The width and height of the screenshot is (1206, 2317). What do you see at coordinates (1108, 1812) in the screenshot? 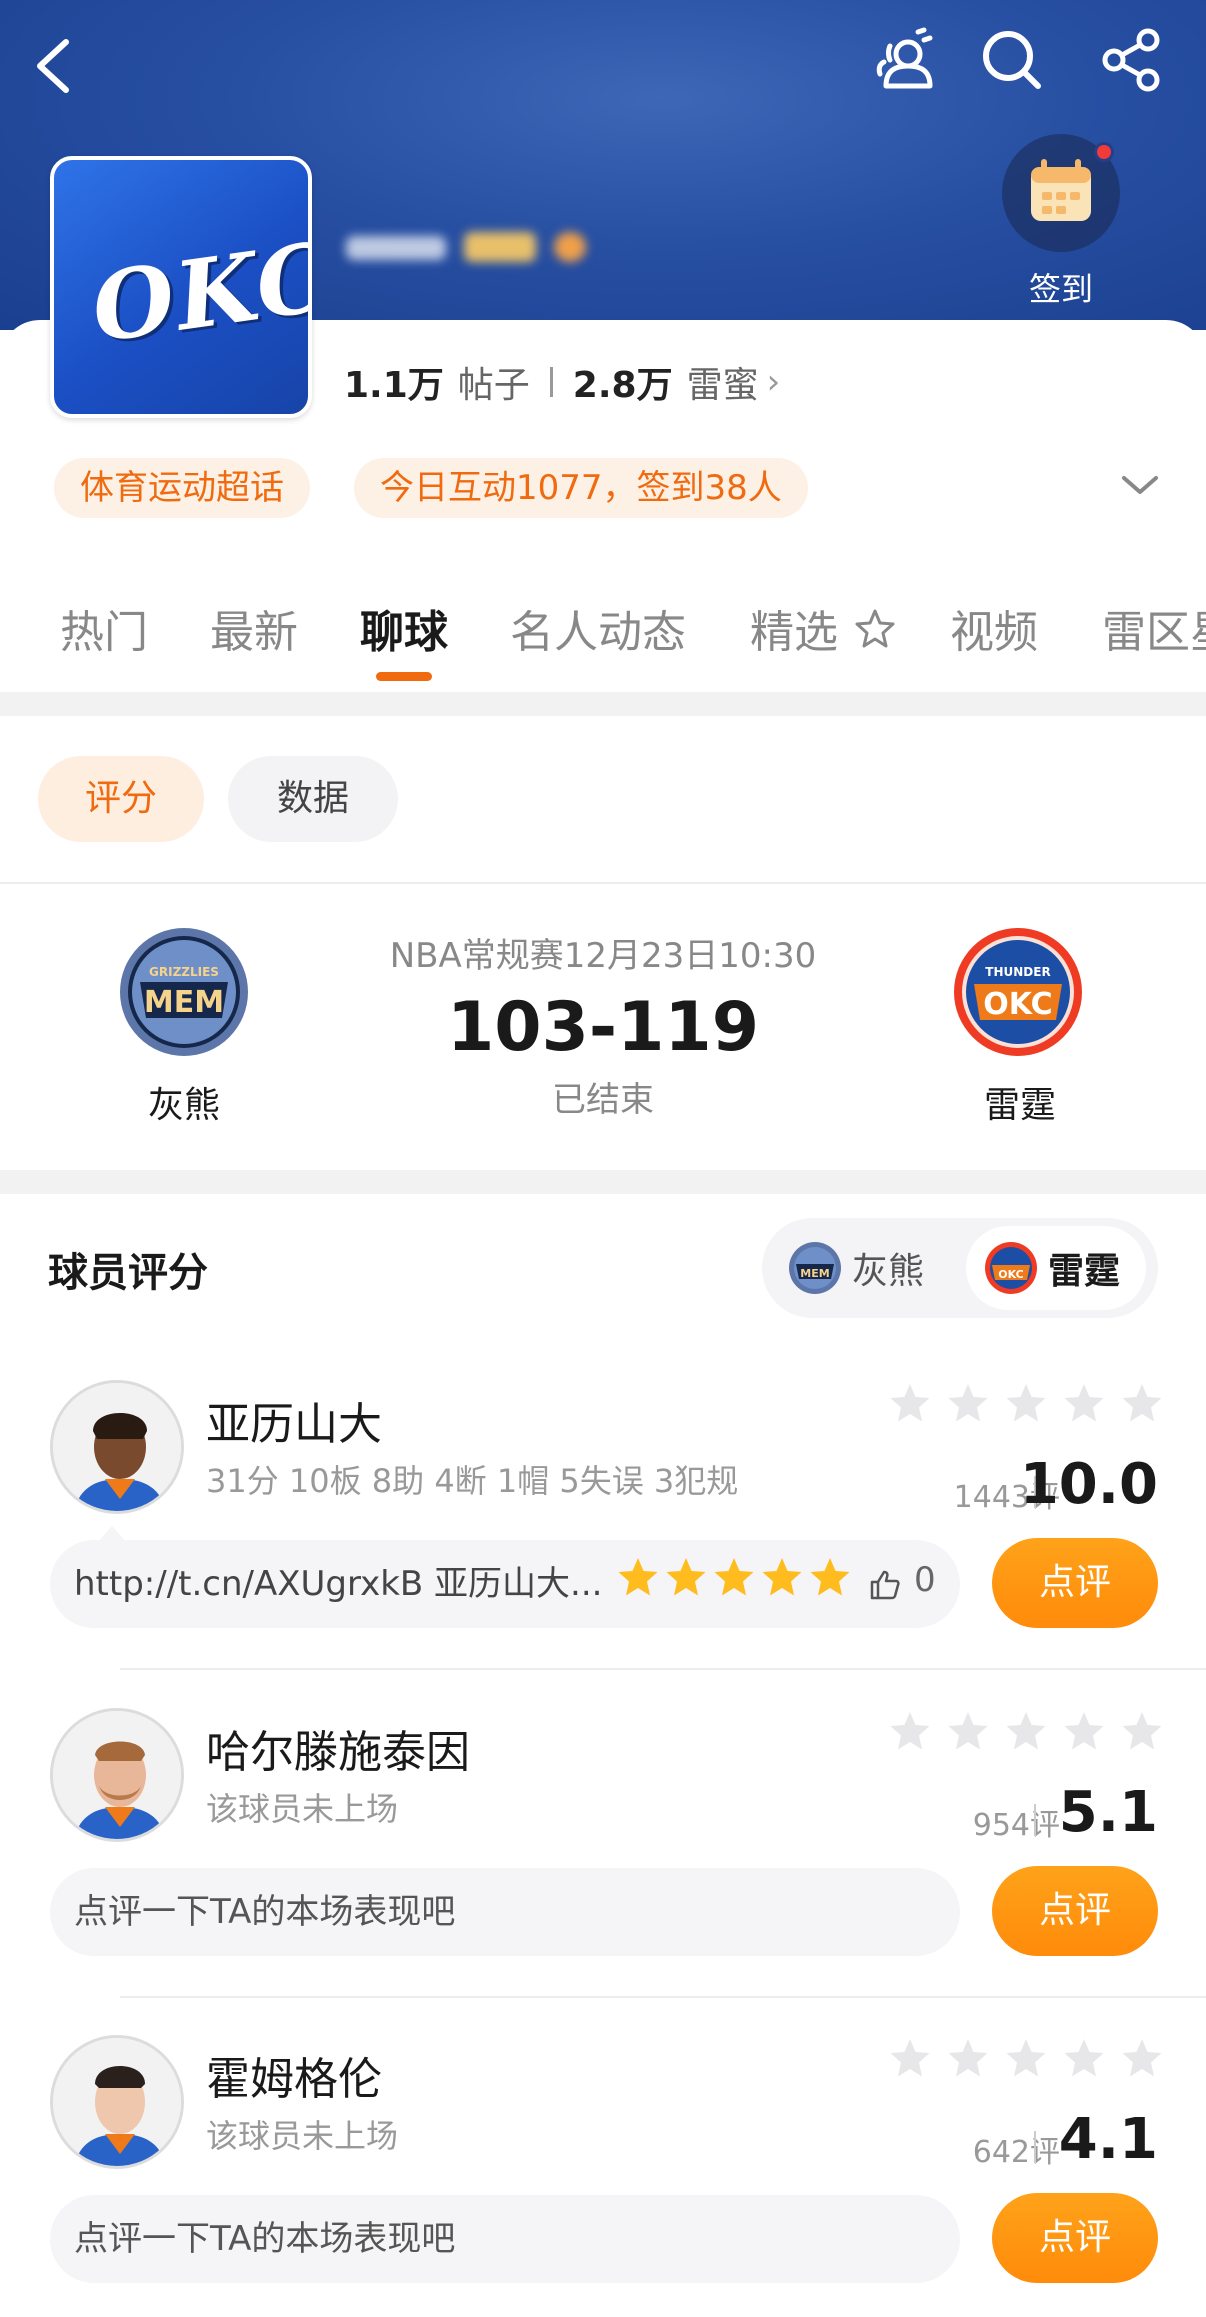
I see `player-score: 5.1` at bounding box center [1108, 1812].